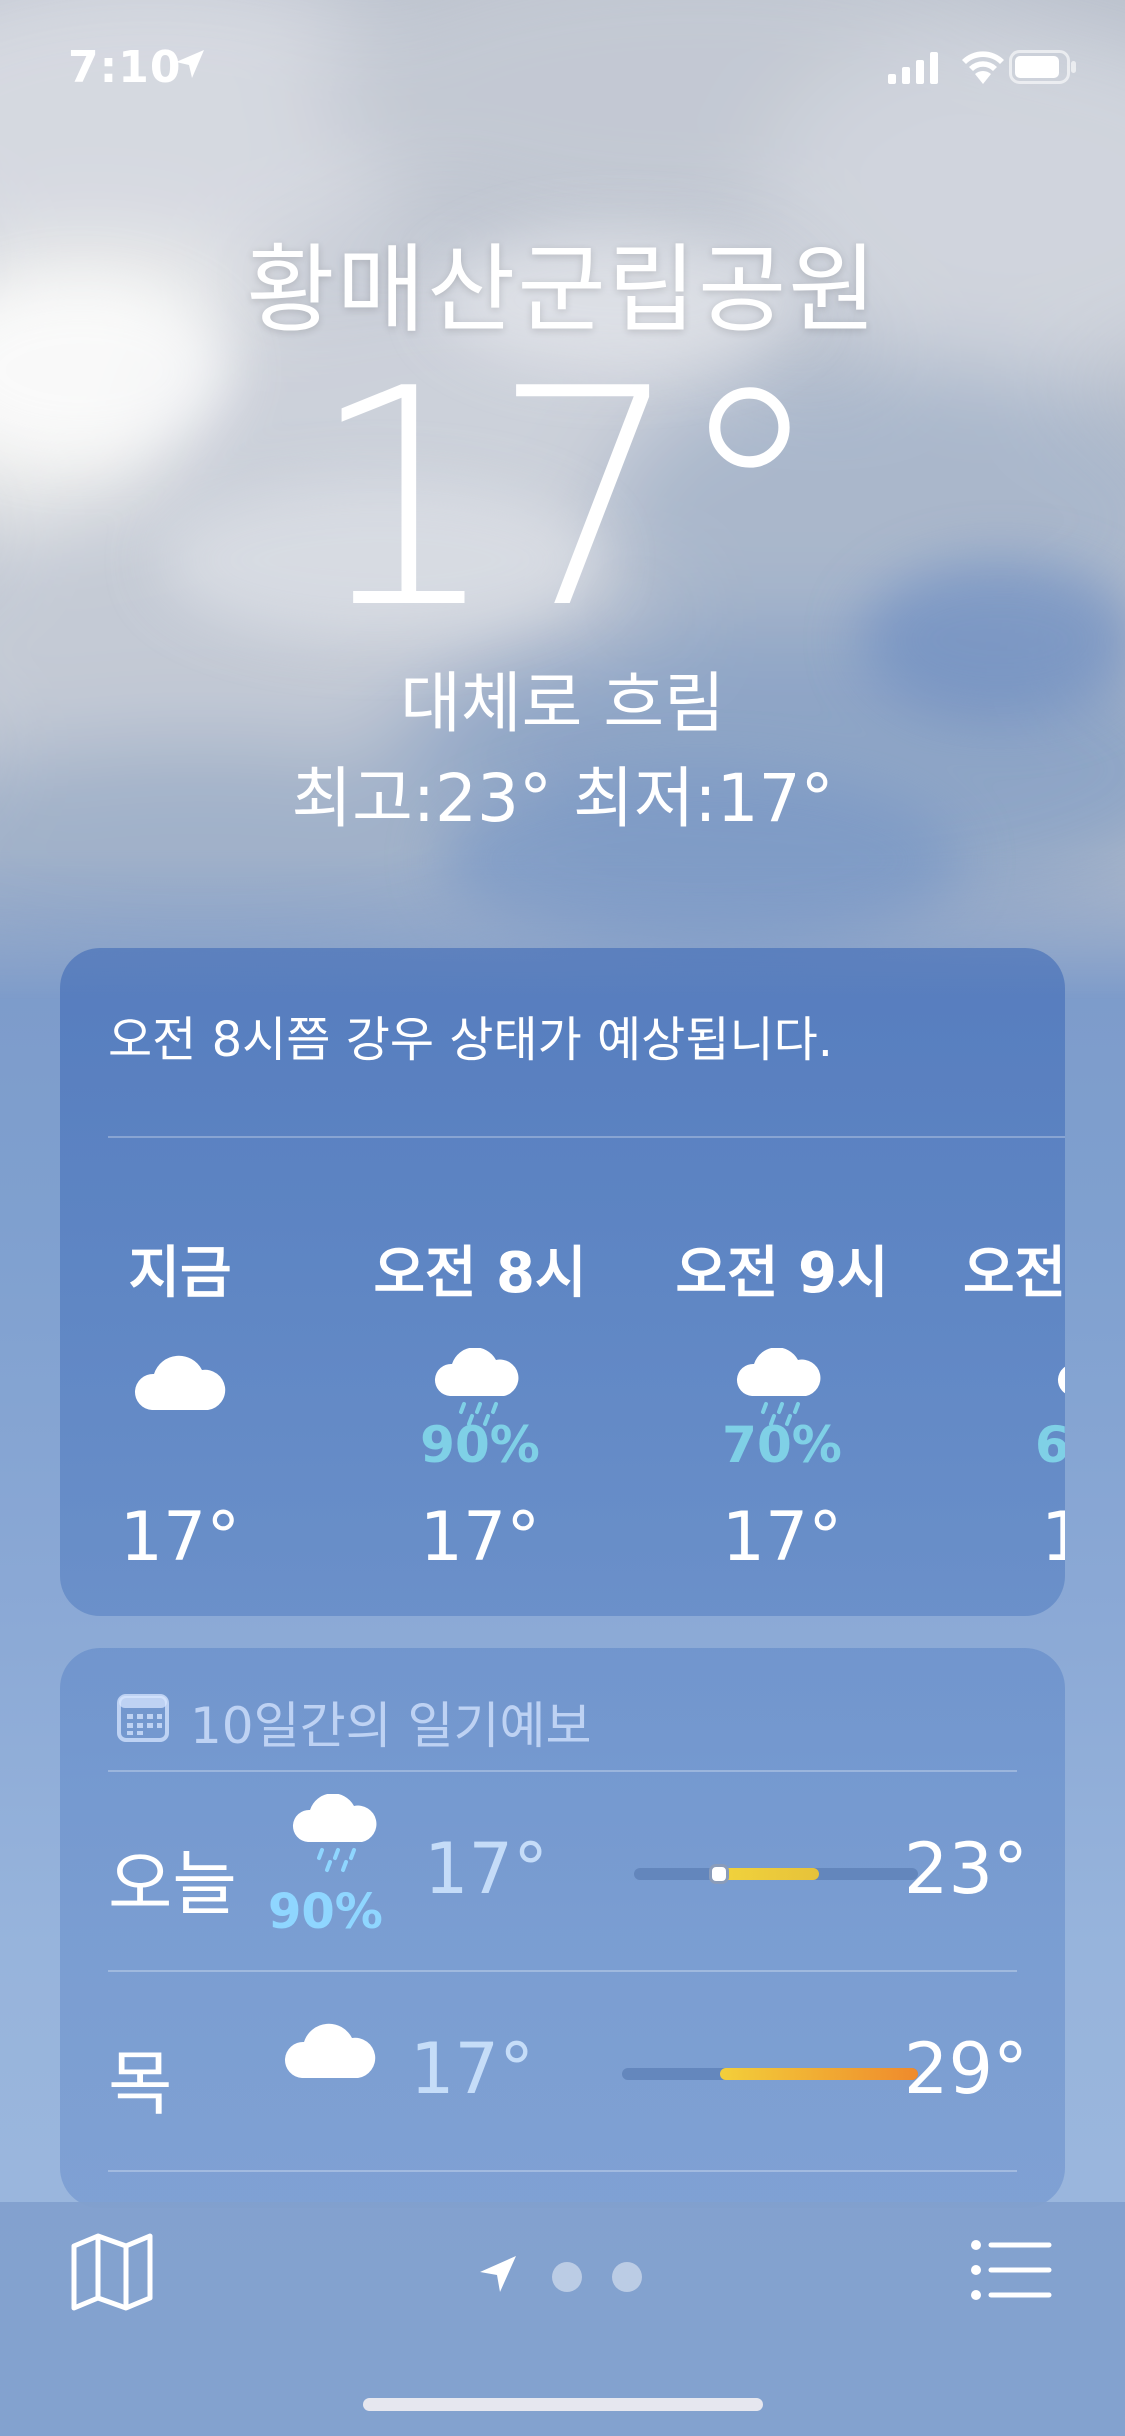  Describe the element at coordinates (1012, 2270) in the screenshot. I see `list-icon` at that location.